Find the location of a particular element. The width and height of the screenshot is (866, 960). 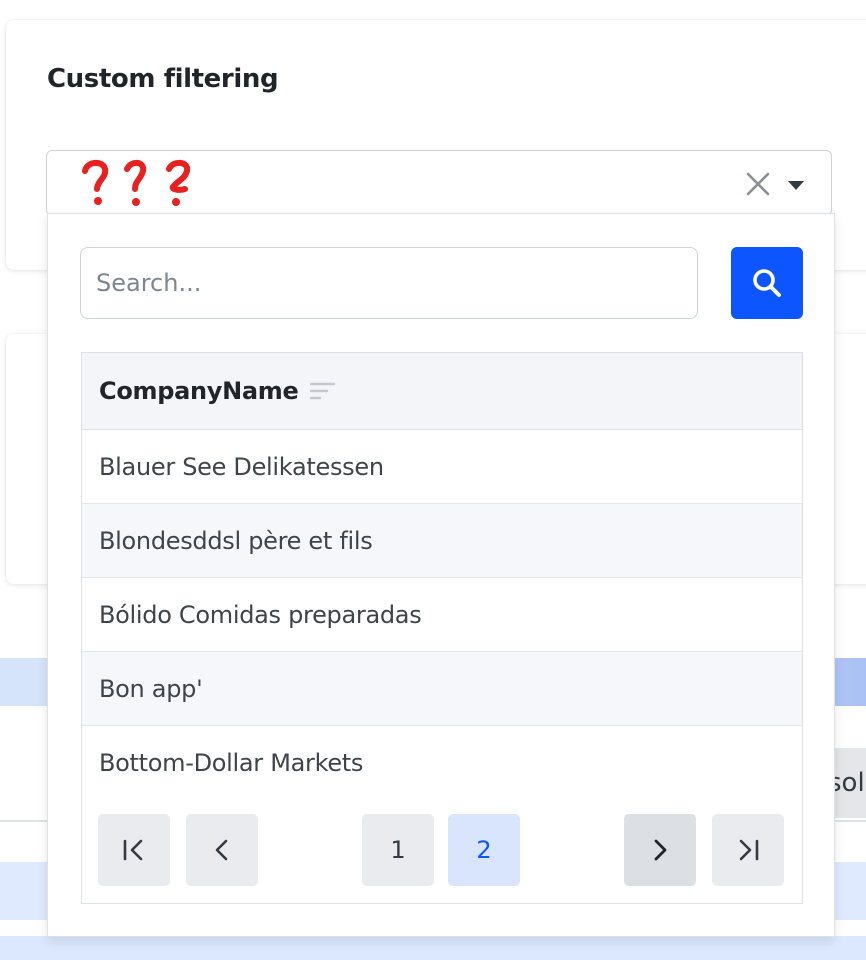

table-row: Bon app' is located at coordinates (442, 689).